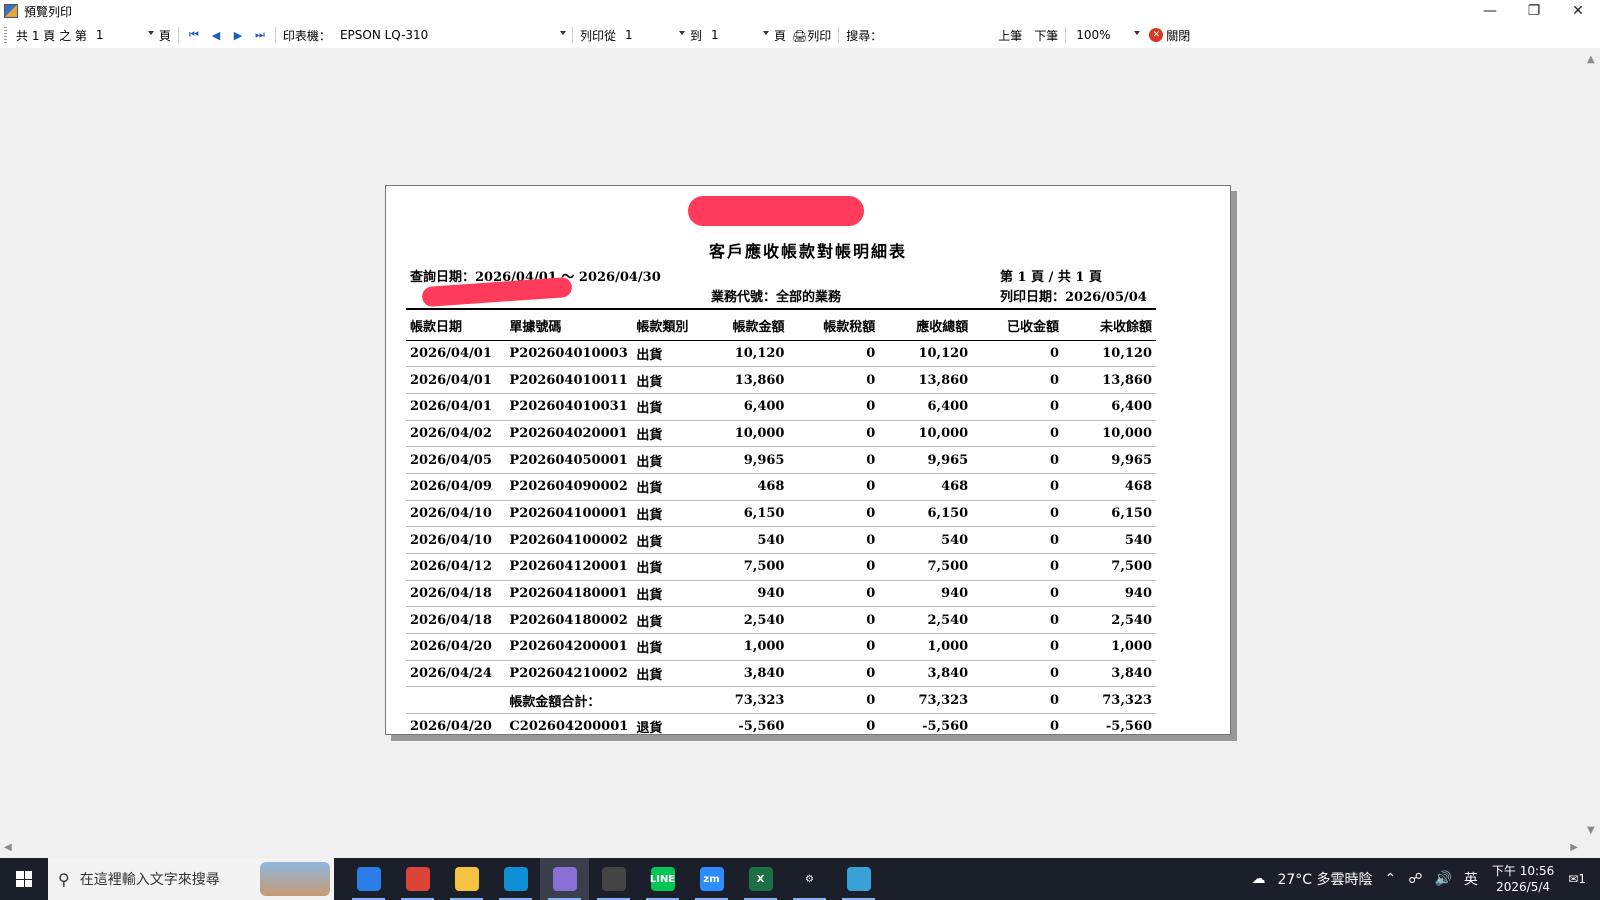  I want to click on balance-cell: 7,500, so click(1109, 567).